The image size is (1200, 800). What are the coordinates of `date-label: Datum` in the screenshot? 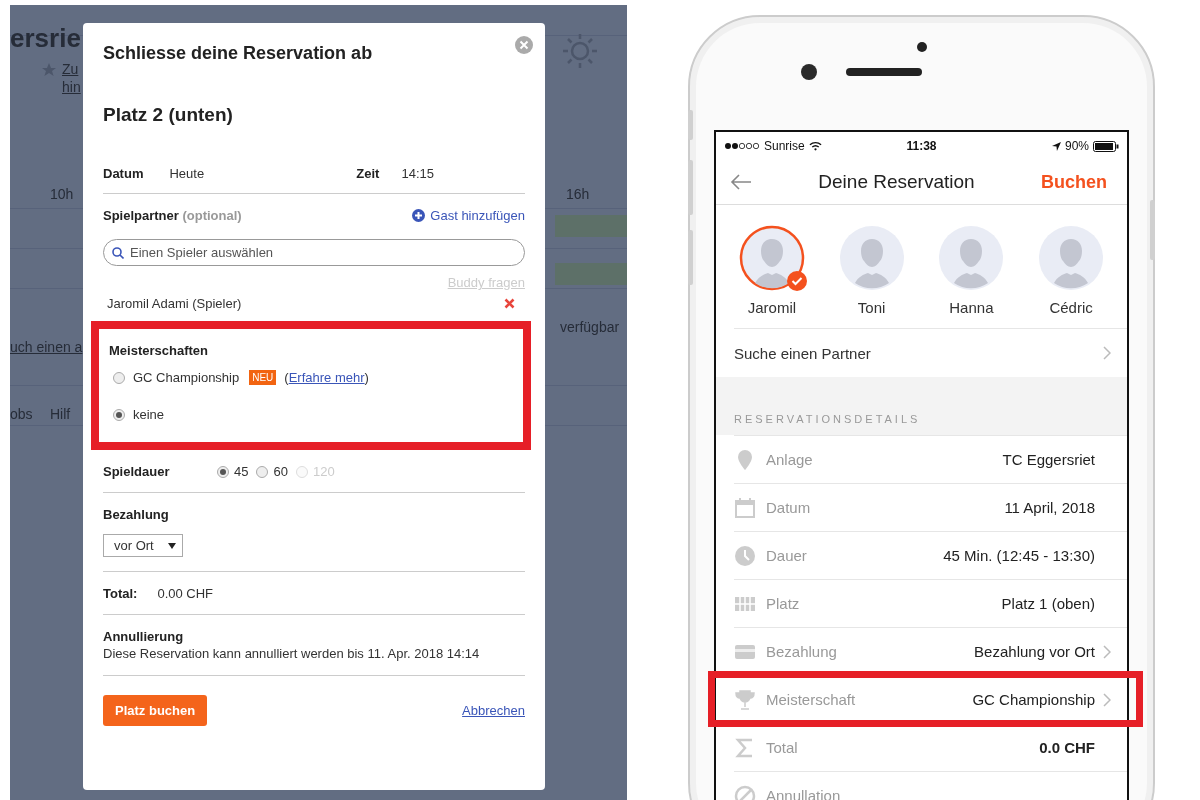 It's located at (123, 173).